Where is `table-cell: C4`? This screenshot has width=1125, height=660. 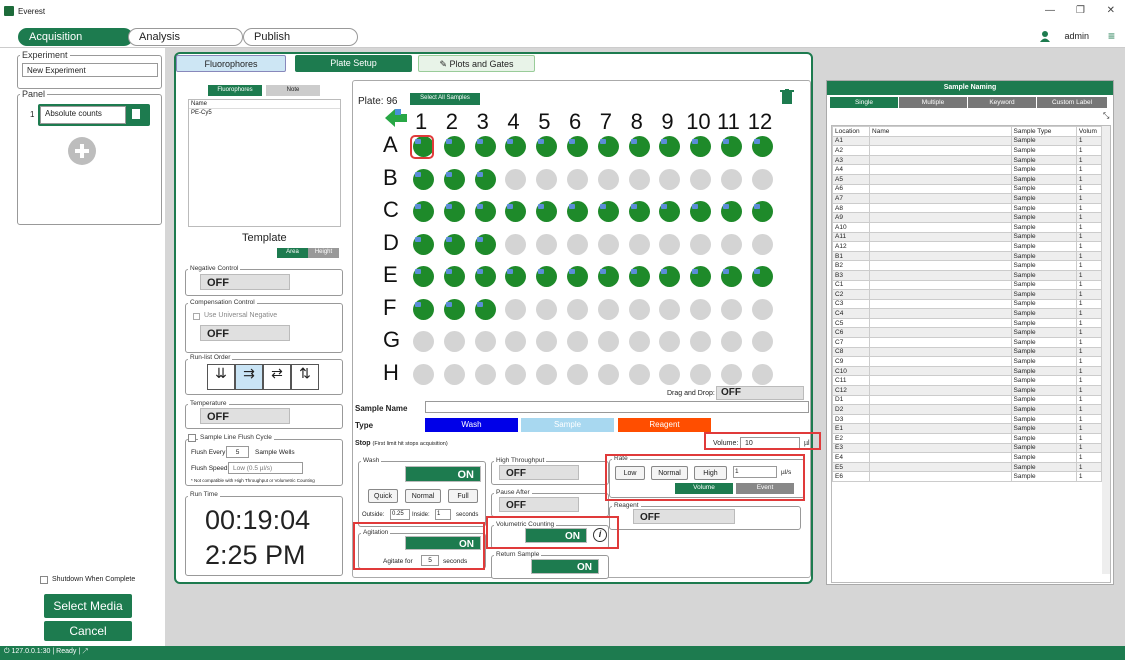 table-cell: C4 is located at coordinates (851, 313).